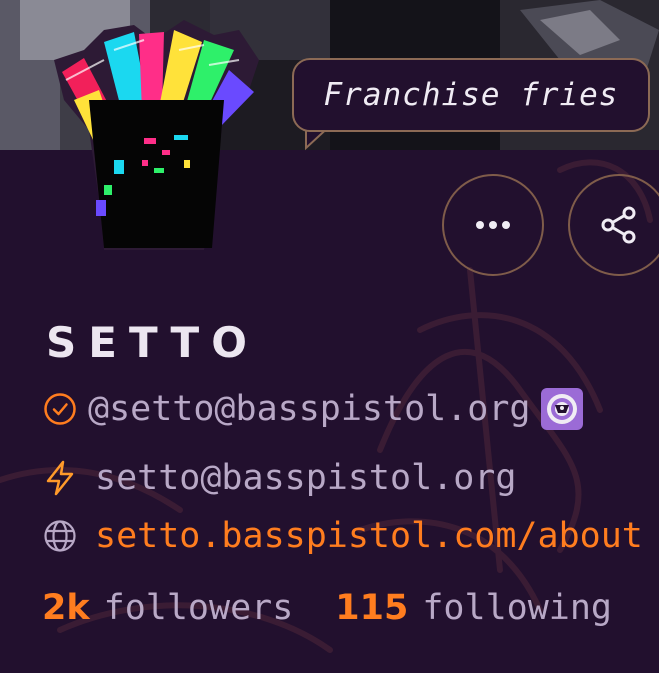 The image size is (659, 673). What do you see at coordinates (561, 409) in the screenshot?
I see `instance-badge-icon` at bounding box center [561, 409].